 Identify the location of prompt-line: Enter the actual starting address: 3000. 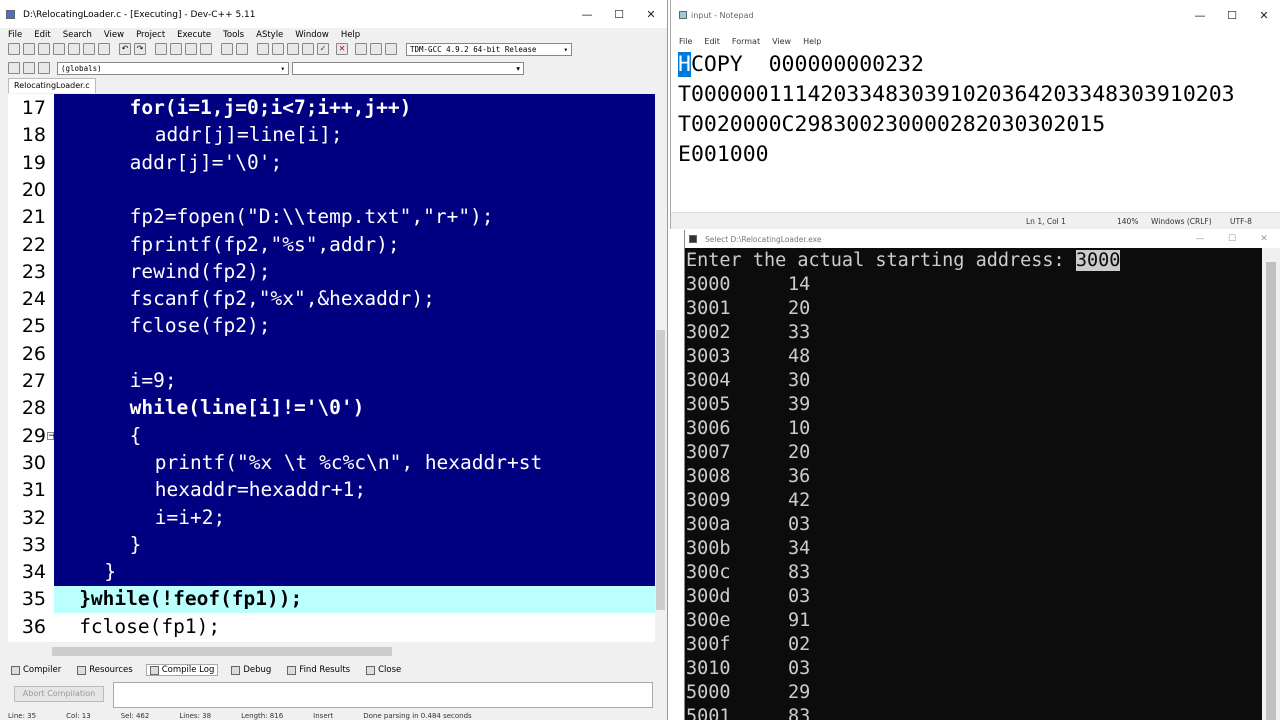
(974, 261).